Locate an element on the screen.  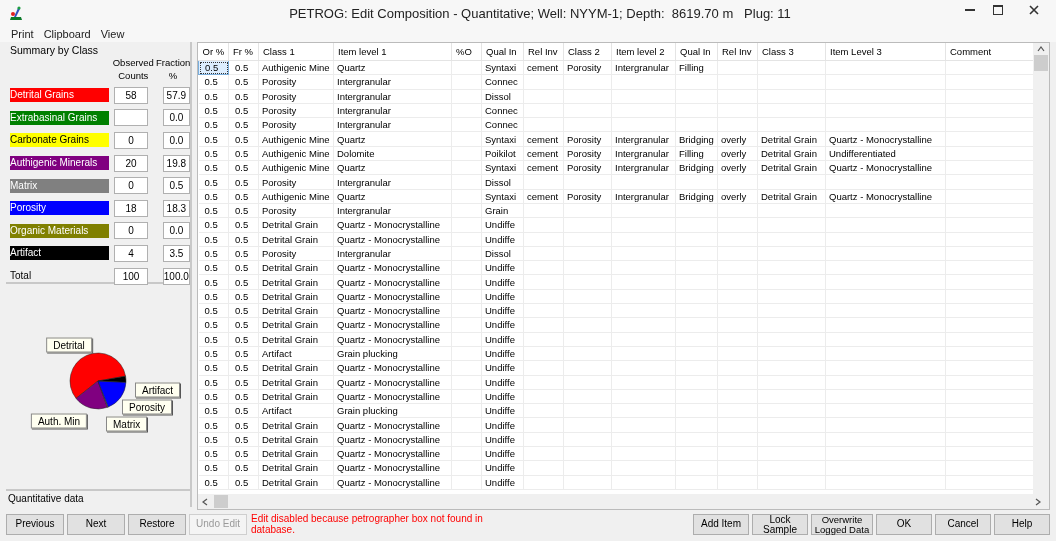
class-label: Extrabasinal Grains is located at coordinates (60, 117).